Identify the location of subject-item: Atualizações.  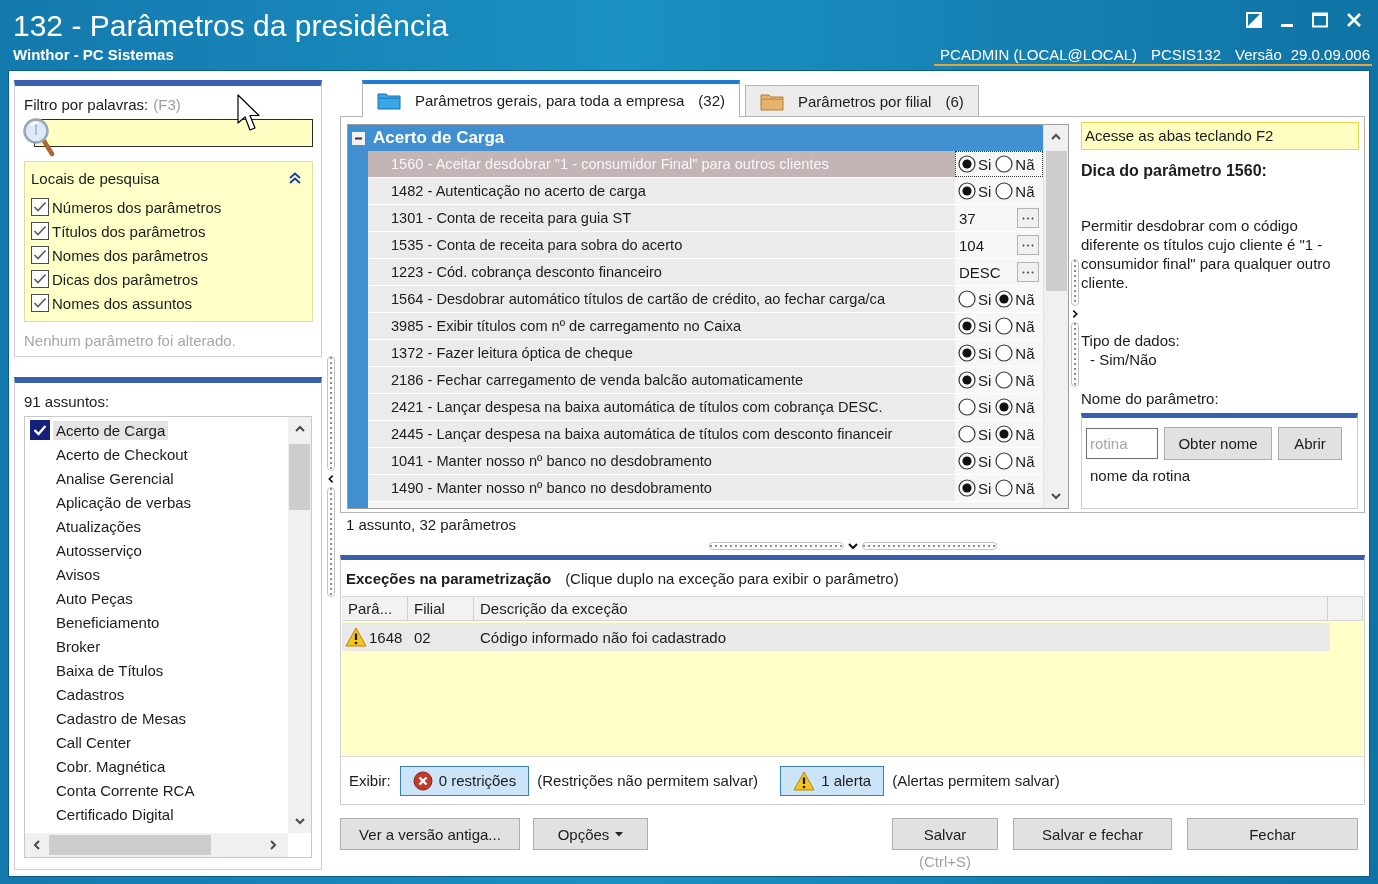
(156, 526).